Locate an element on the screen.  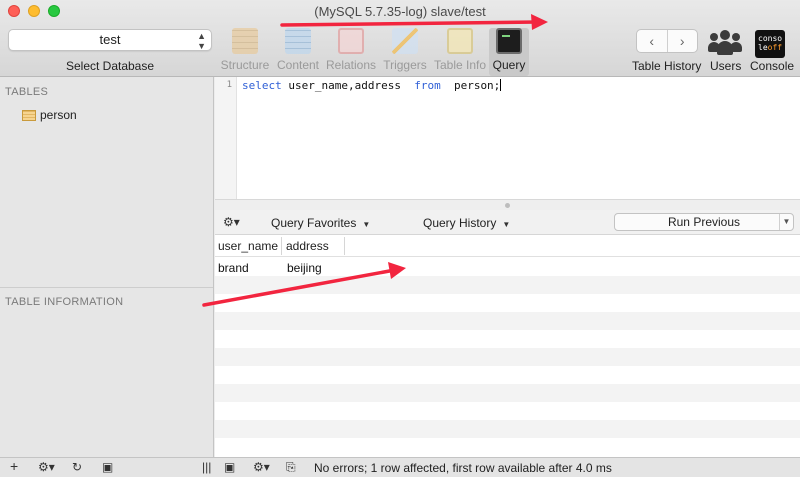
editor-results-splitter is located at coordinates (507, 204).